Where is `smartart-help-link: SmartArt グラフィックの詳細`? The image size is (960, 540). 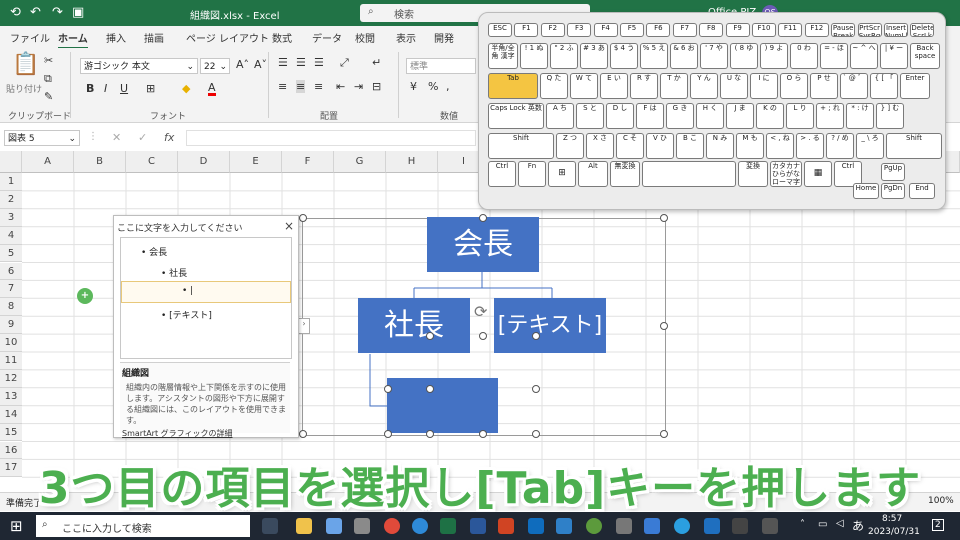 smartart-help-link: SmartArt グラフィックの詳細 is located at coordinates (205, 433).